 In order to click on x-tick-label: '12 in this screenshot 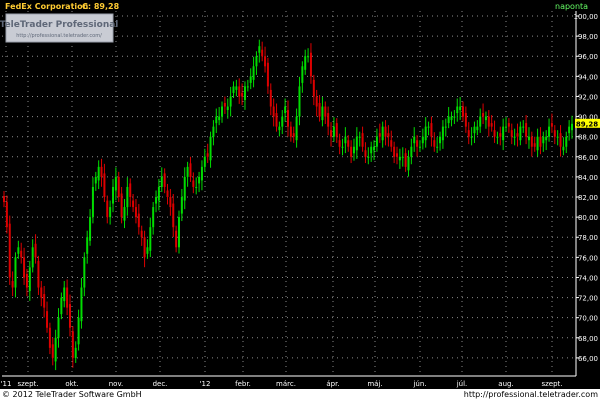, I will do `click(205, 384)`.